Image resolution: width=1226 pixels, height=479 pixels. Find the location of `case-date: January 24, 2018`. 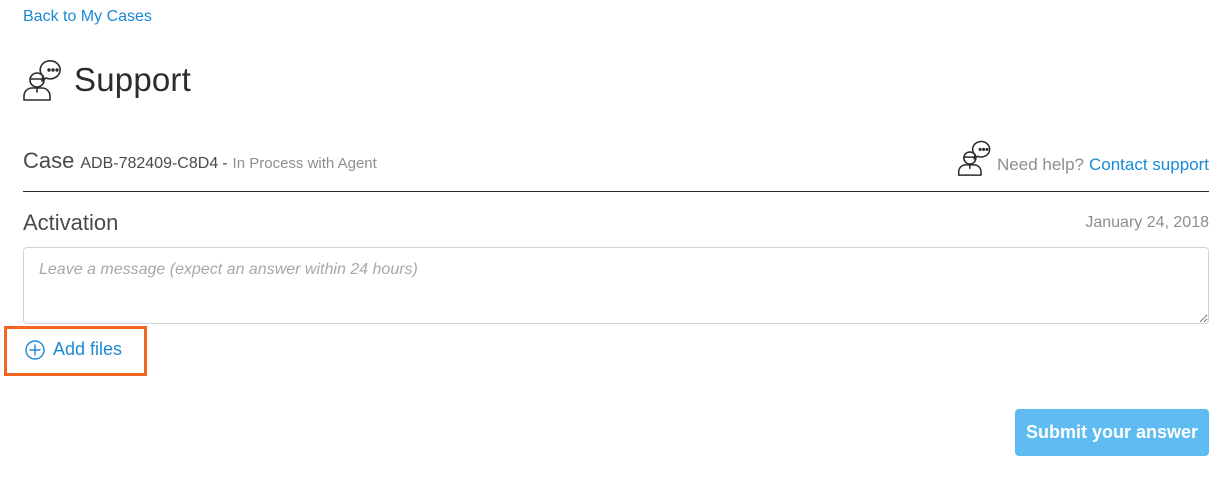

case-date: January 24, 2018 is located at coordinates (1147, 222).